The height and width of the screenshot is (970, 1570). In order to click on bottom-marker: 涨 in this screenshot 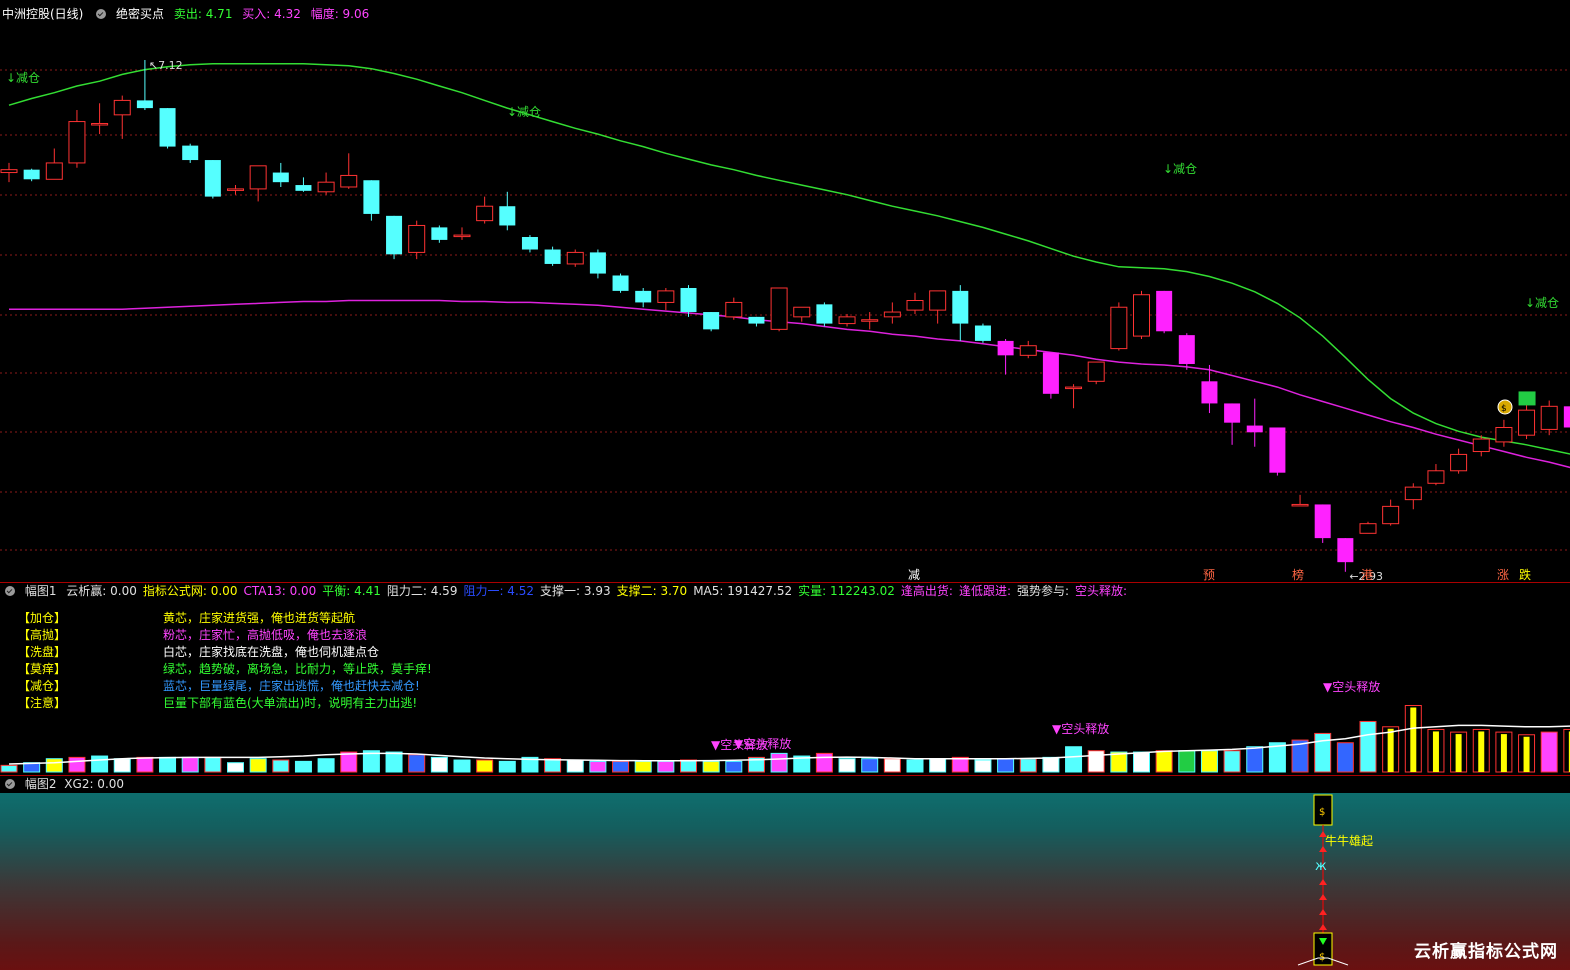, I will do `click(1503, 574)`.